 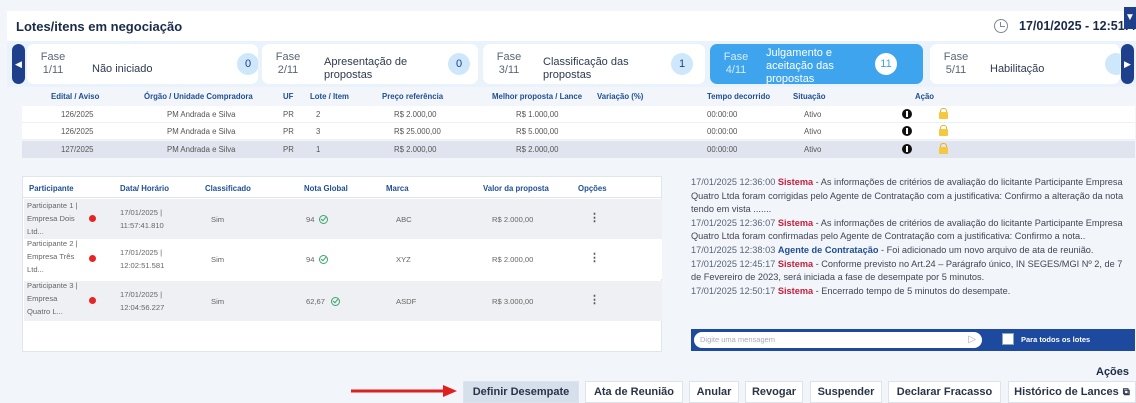 What do you see at coordinates (413, 96) in the screenshot?
I see `lots-header-cell: Preço referência` at bounding box center [413, 96].